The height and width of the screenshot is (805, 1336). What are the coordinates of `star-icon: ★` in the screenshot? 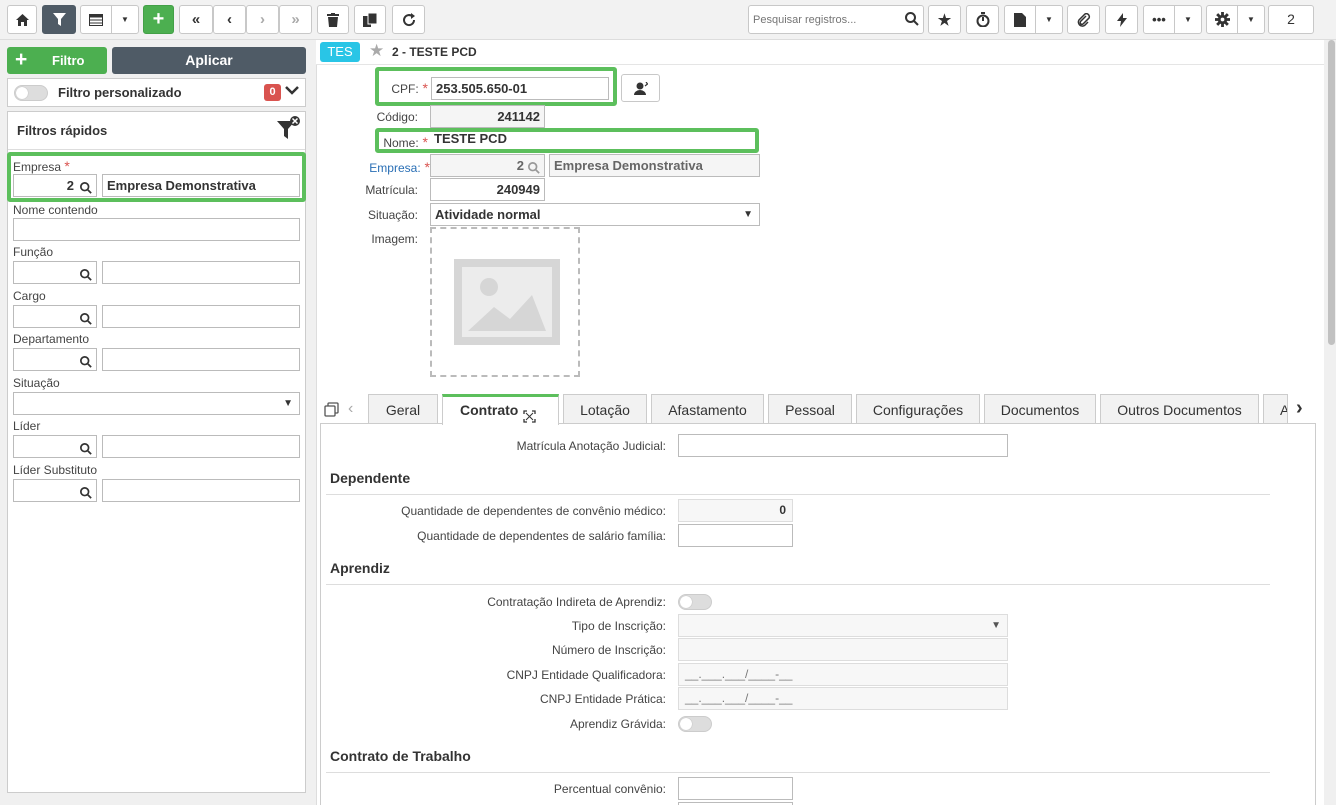 It's located at (376, 51).